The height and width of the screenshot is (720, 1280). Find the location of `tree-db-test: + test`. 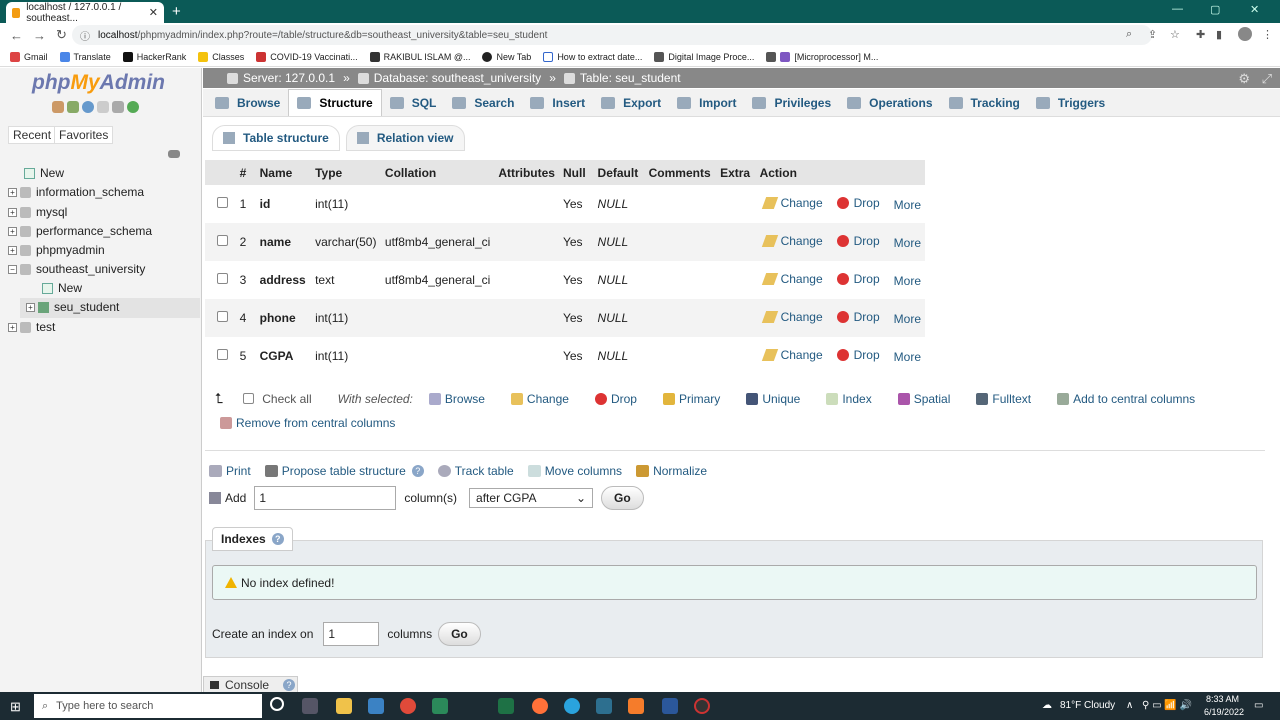

tree-db-test: + test is located at coordinates (31, 327).